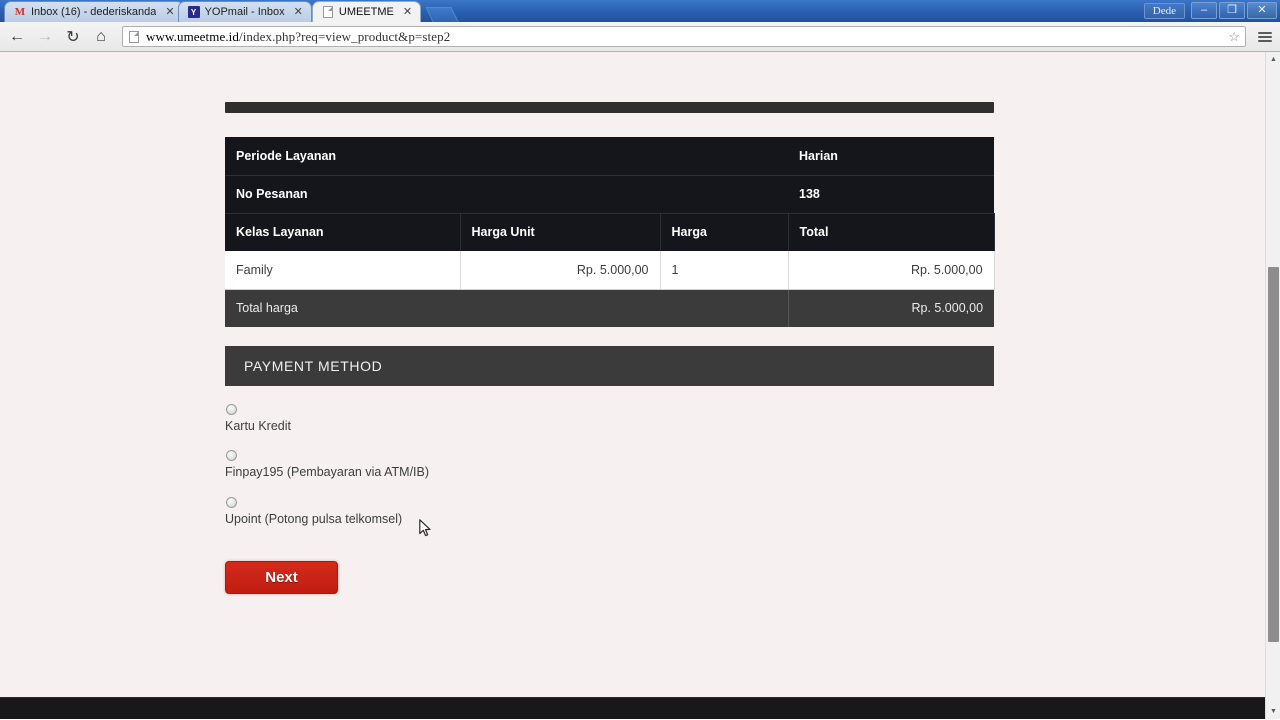  Describe the element at coordinates (560, 232) in the screenshot. I see `column-header-harga-unit: Harga Unit` at that location.